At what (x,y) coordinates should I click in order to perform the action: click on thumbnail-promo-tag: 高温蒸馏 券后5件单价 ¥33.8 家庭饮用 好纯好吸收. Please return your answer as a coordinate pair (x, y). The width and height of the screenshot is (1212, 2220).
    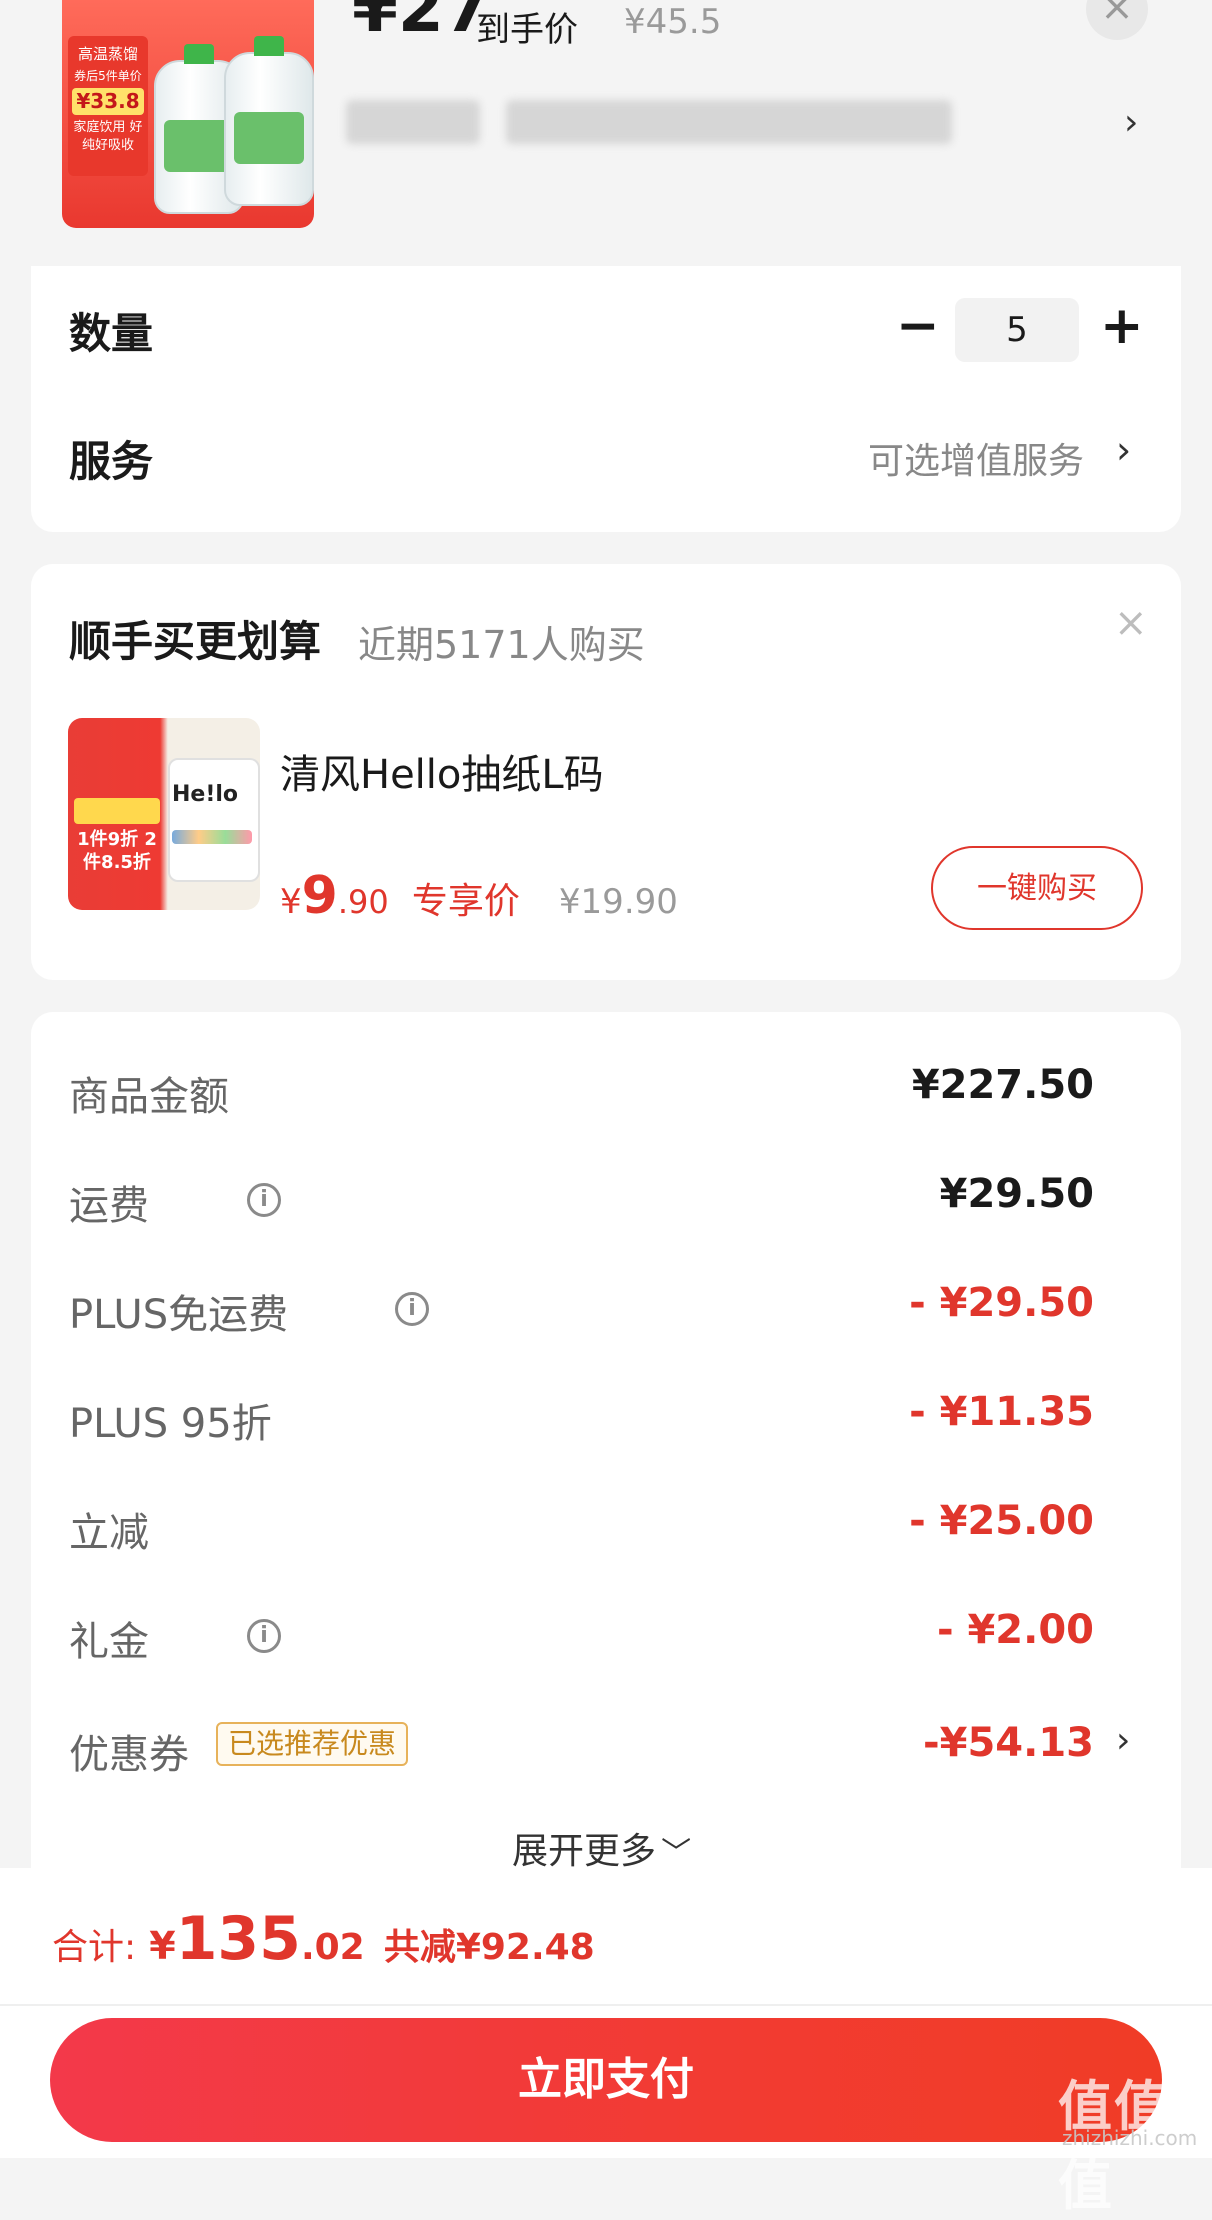
    Looking at the image, I should click on (108, 106).